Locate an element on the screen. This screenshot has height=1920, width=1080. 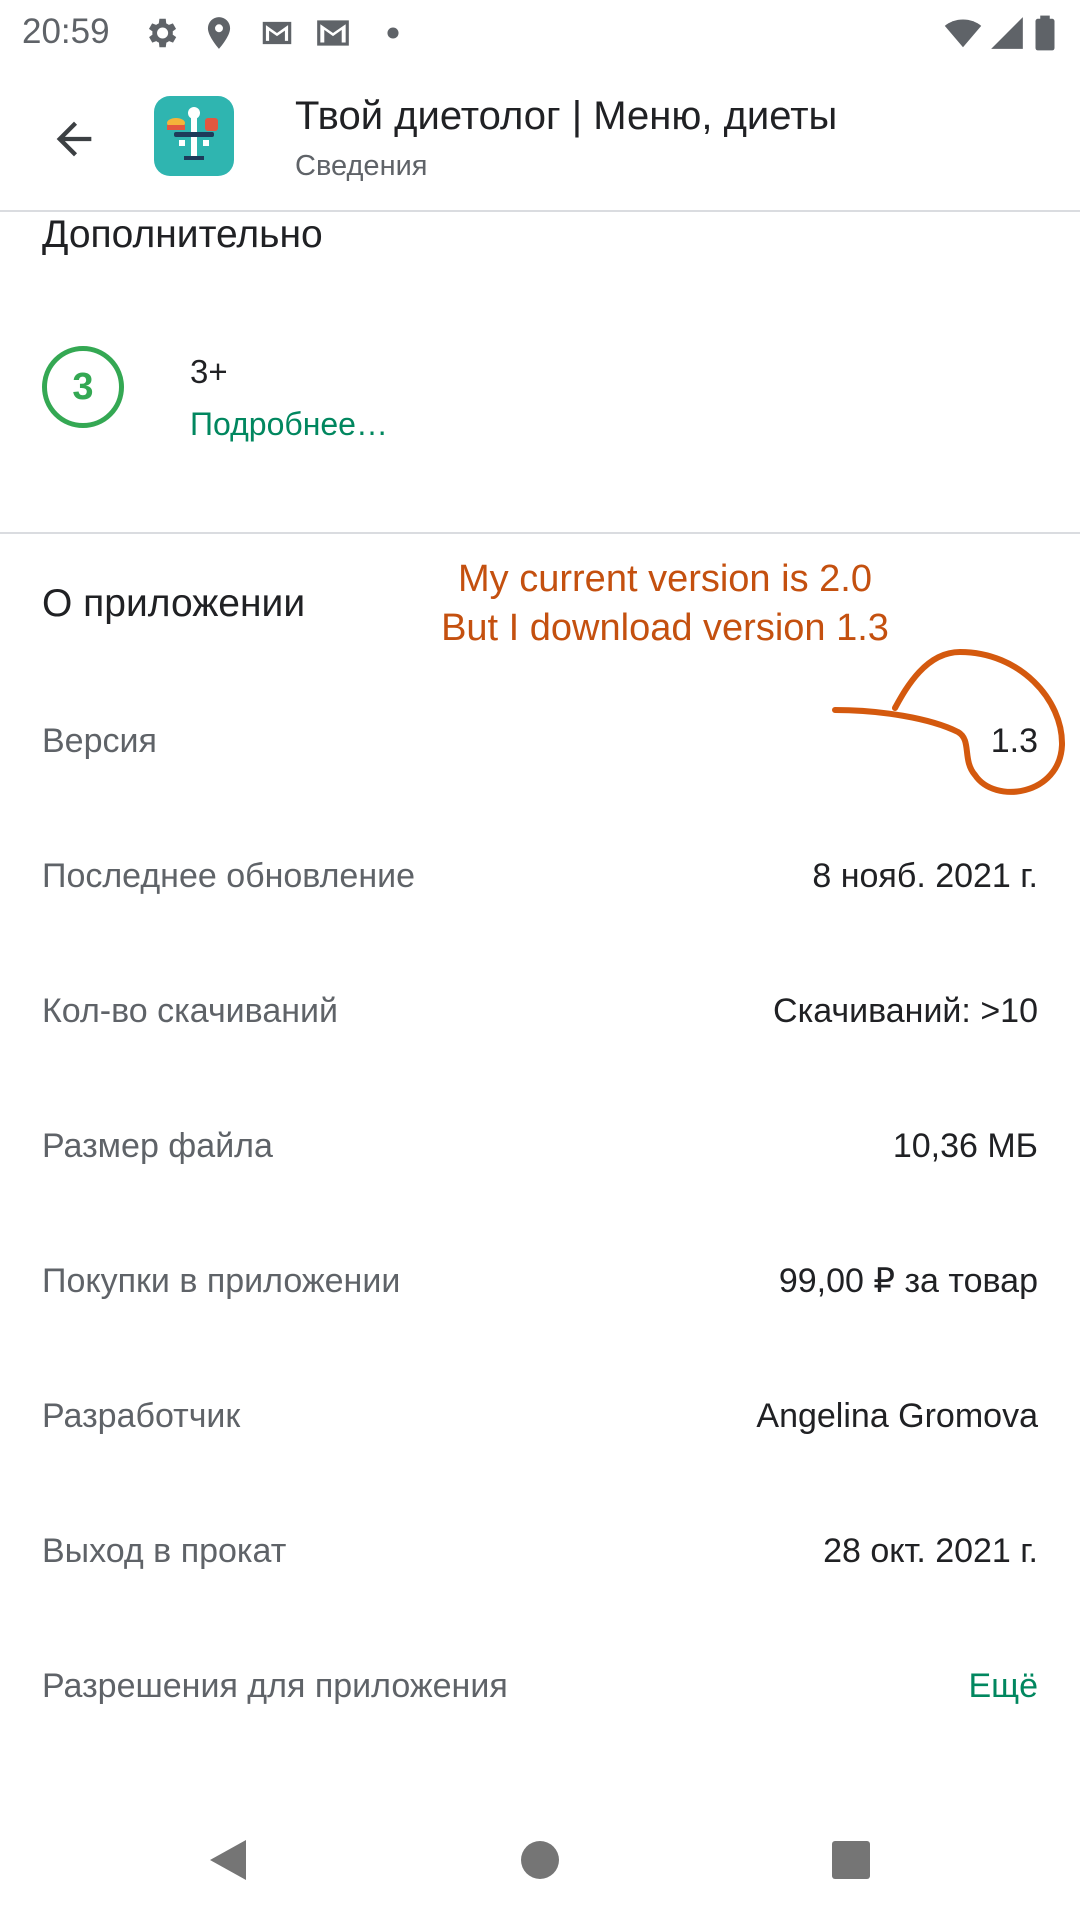
dot-icon is located at coordinates (393, 33).